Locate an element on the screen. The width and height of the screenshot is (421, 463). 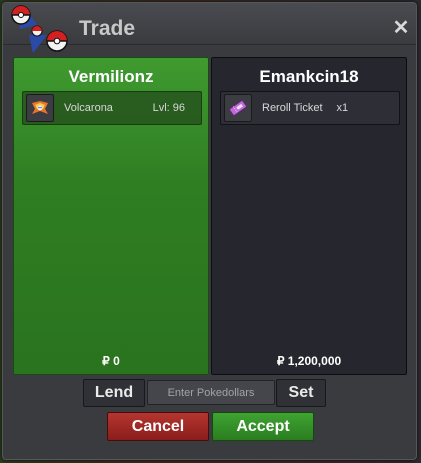
right-offer-item: Reroll Ticket x1 is located at coordinates (310, 108).